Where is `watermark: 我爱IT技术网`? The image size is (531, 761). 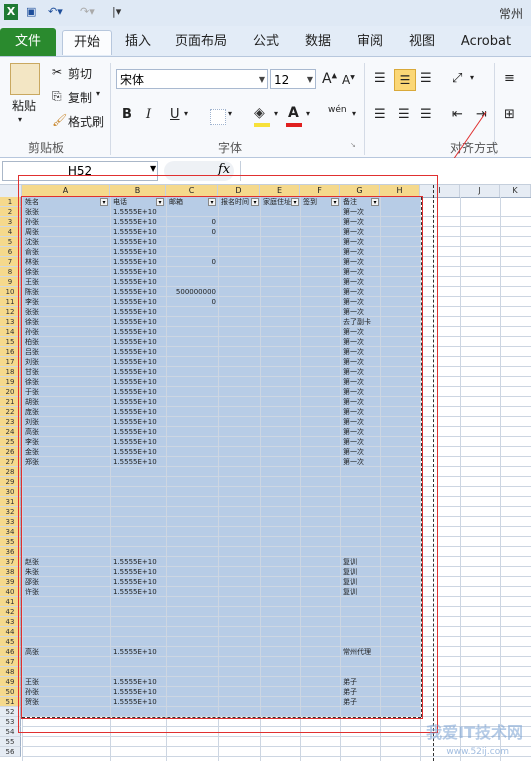
watermark: 我爱IT技术网 is located at coordinates (474, 732).